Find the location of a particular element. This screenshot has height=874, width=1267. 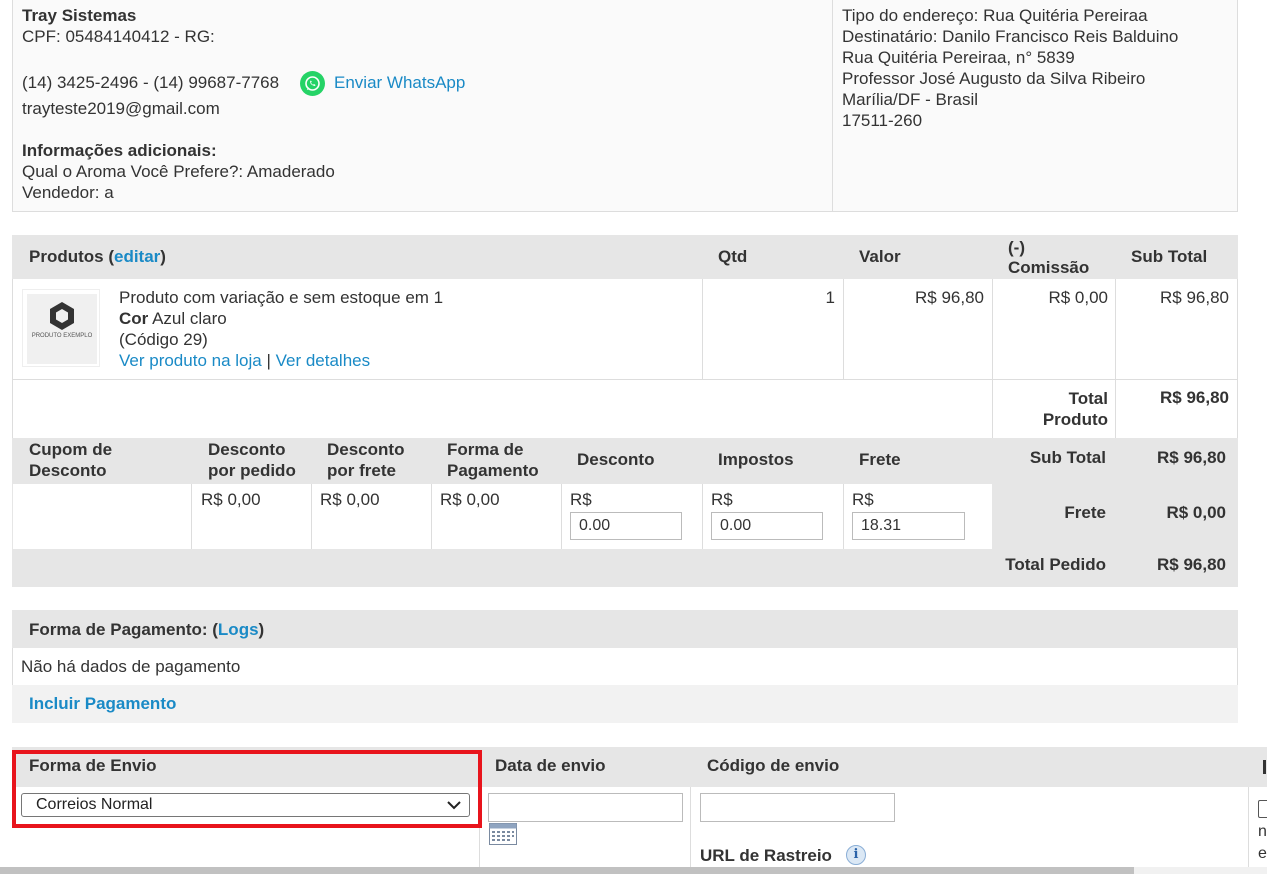

discount-input is located at coordinates (626, 526).